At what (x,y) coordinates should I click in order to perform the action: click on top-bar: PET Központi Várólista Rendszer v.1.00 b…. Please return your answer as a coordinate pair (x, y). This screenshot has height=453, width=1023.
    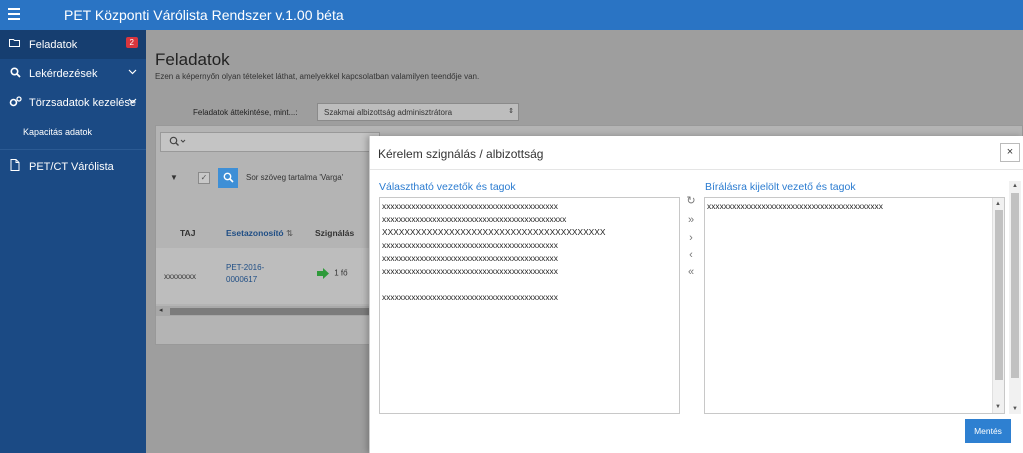
    Looking at the image, I should click on (511, 15).